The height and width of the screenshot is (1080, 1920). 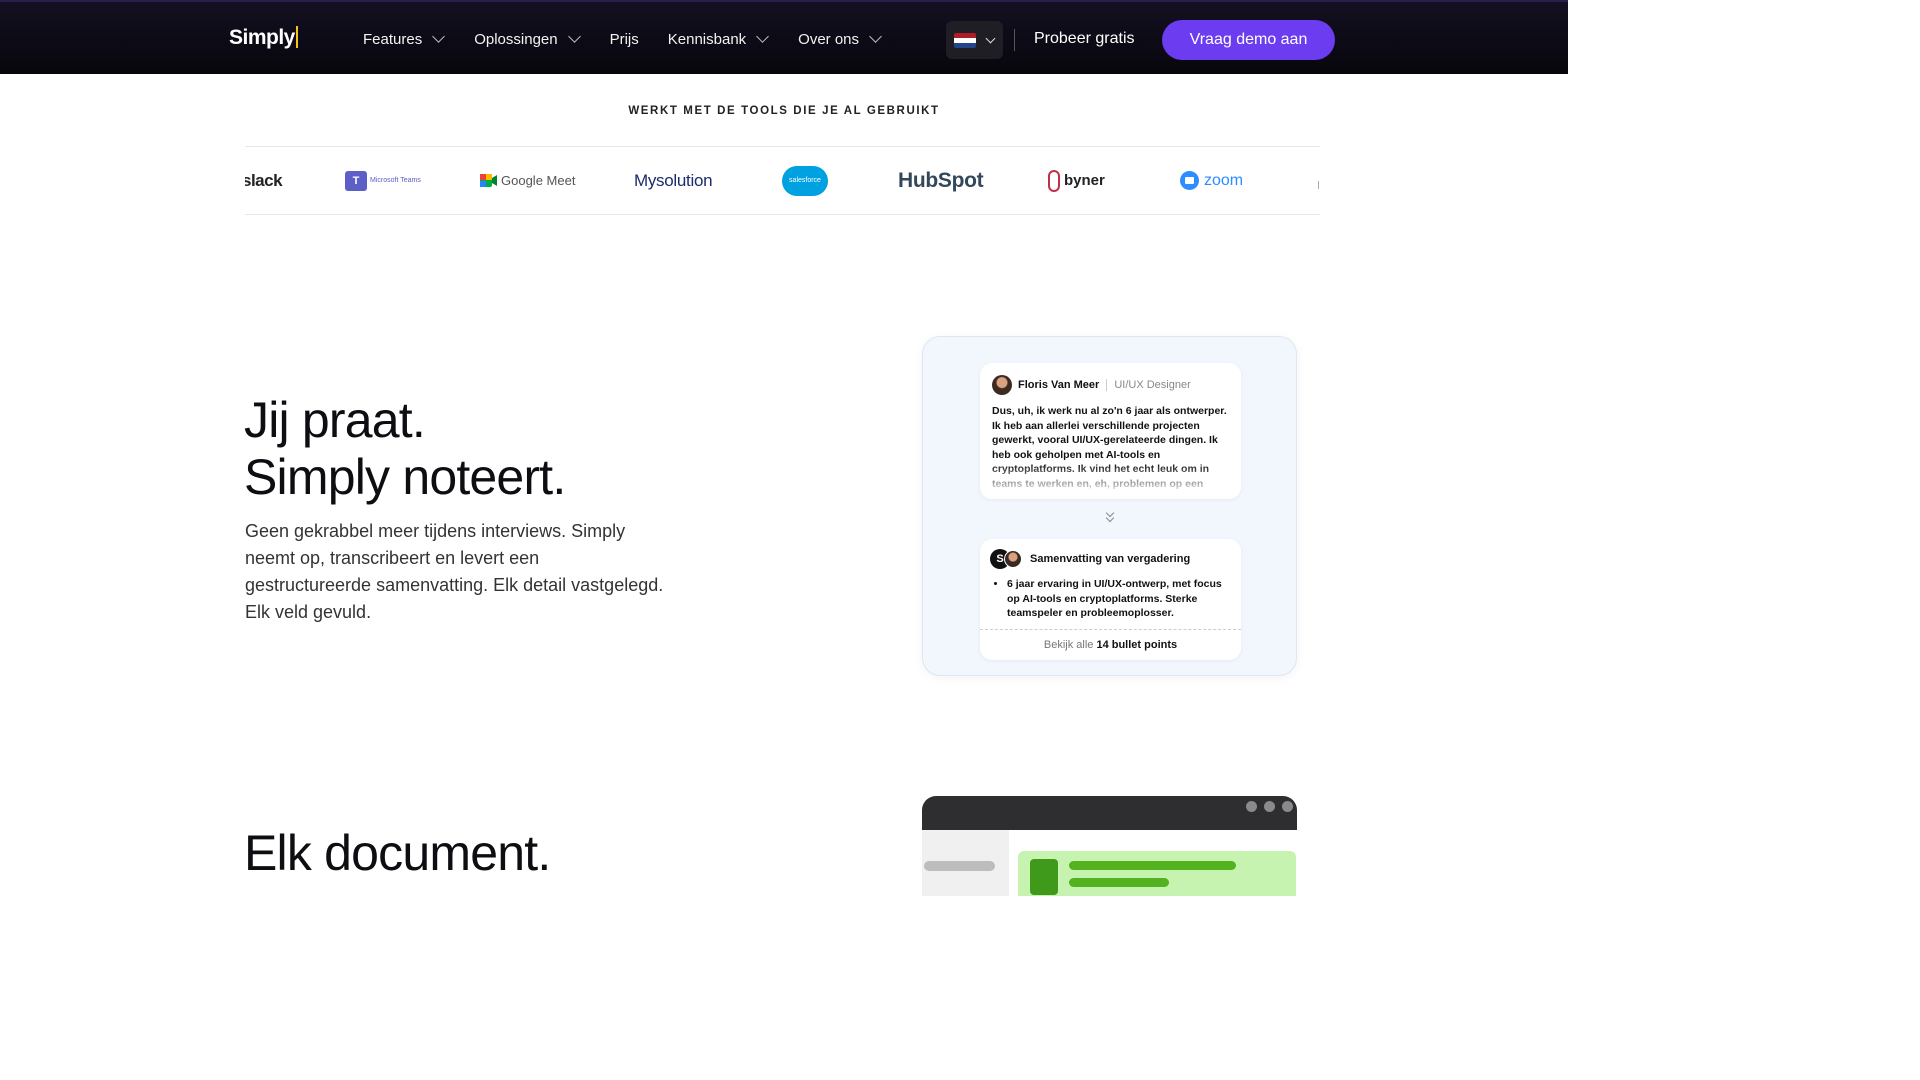 What do you see at coordinates (1110, 385) in the screenshot?
I see `speaker-header: Floris Van Meer UI/UX Designer` at bounding box center [1110, 385].